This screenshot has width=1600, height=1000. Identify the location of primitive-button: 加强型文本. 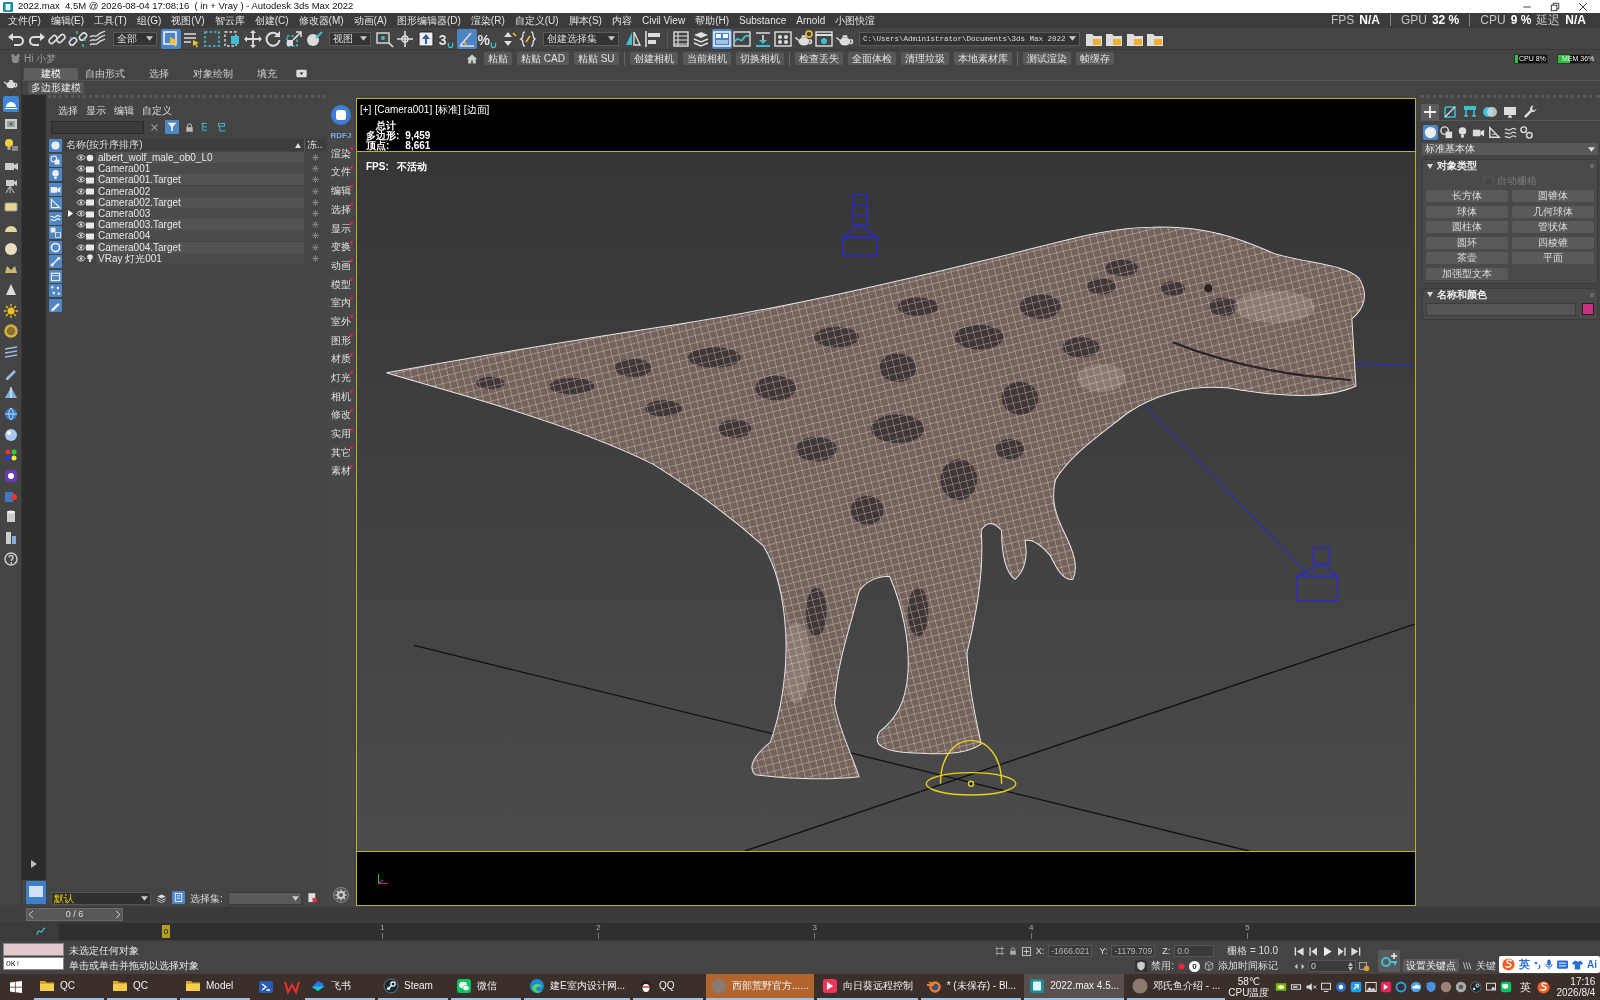
(1467, 273).